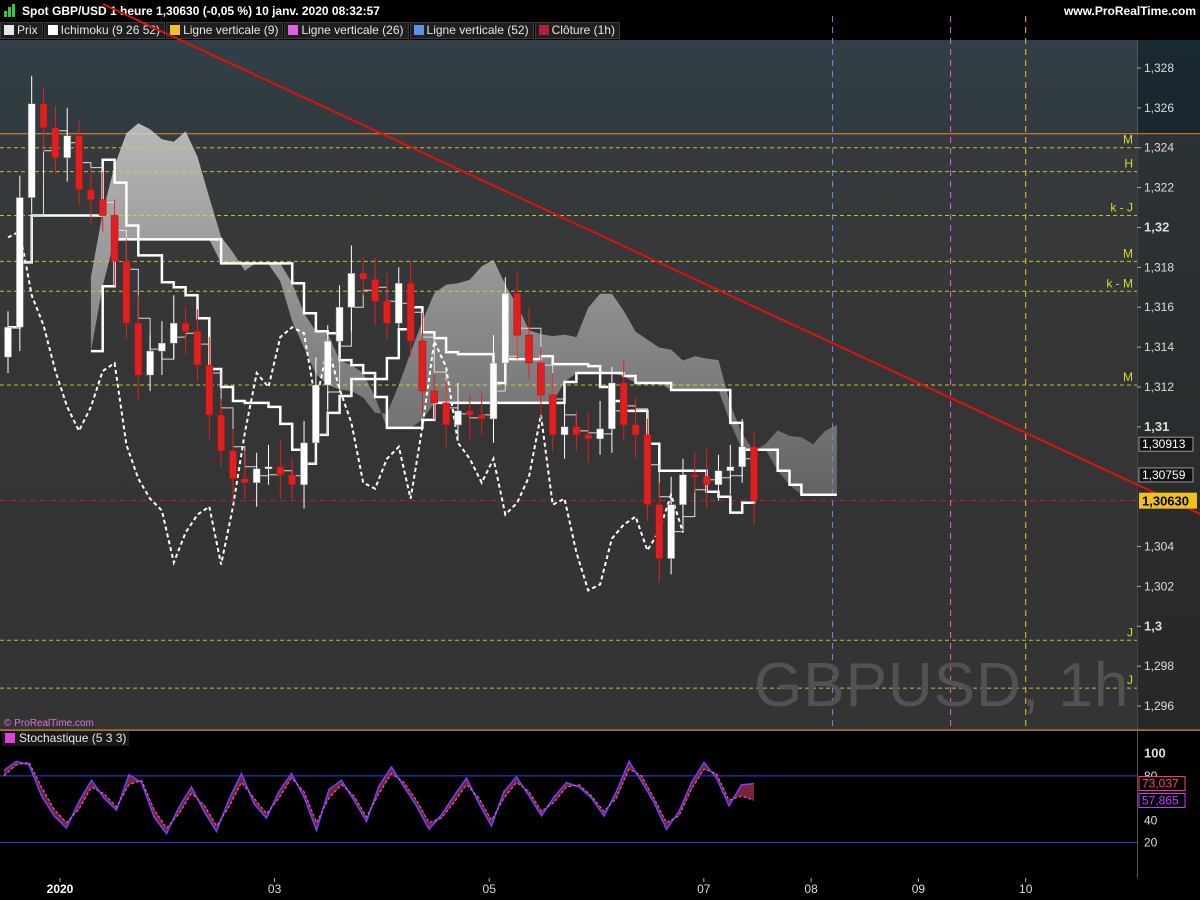  I want to click on x-tick-label: 03, so click(275, 889).